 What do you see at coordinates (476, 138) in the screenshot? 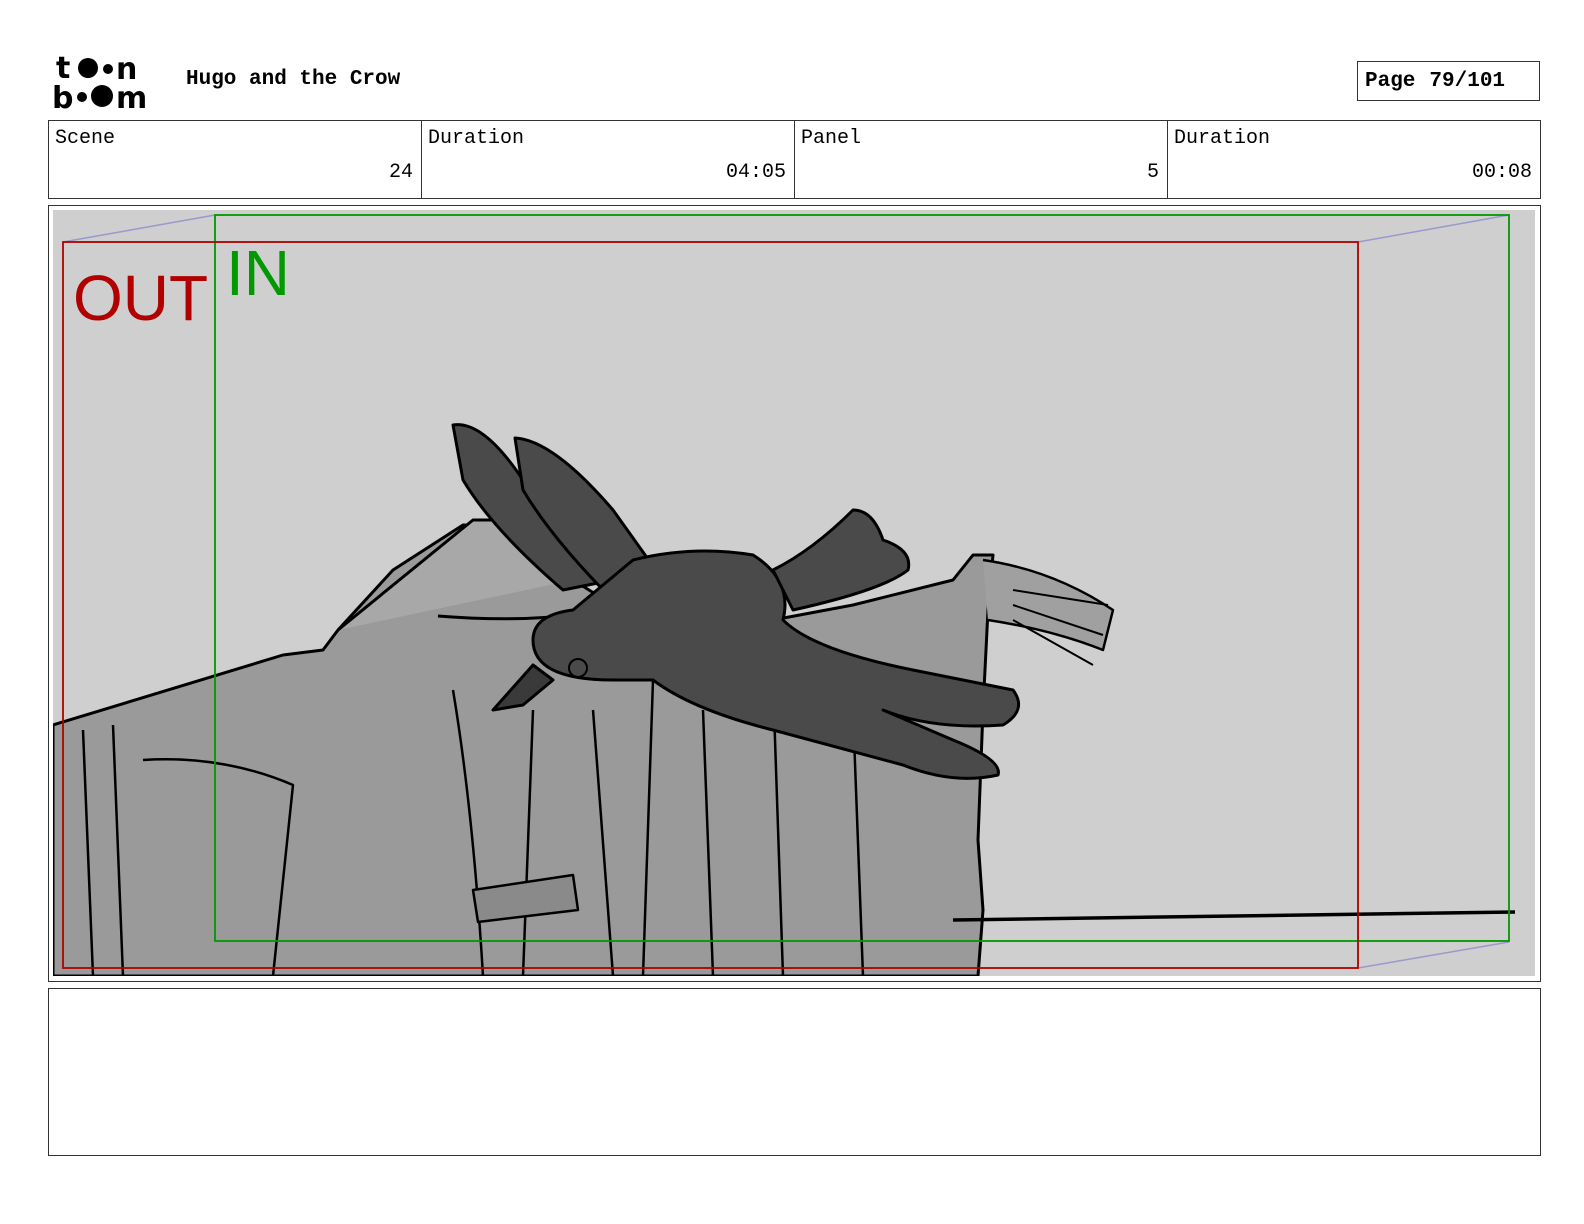
I see `scene-duration-label: Duration` at bounding box center [476, 138].